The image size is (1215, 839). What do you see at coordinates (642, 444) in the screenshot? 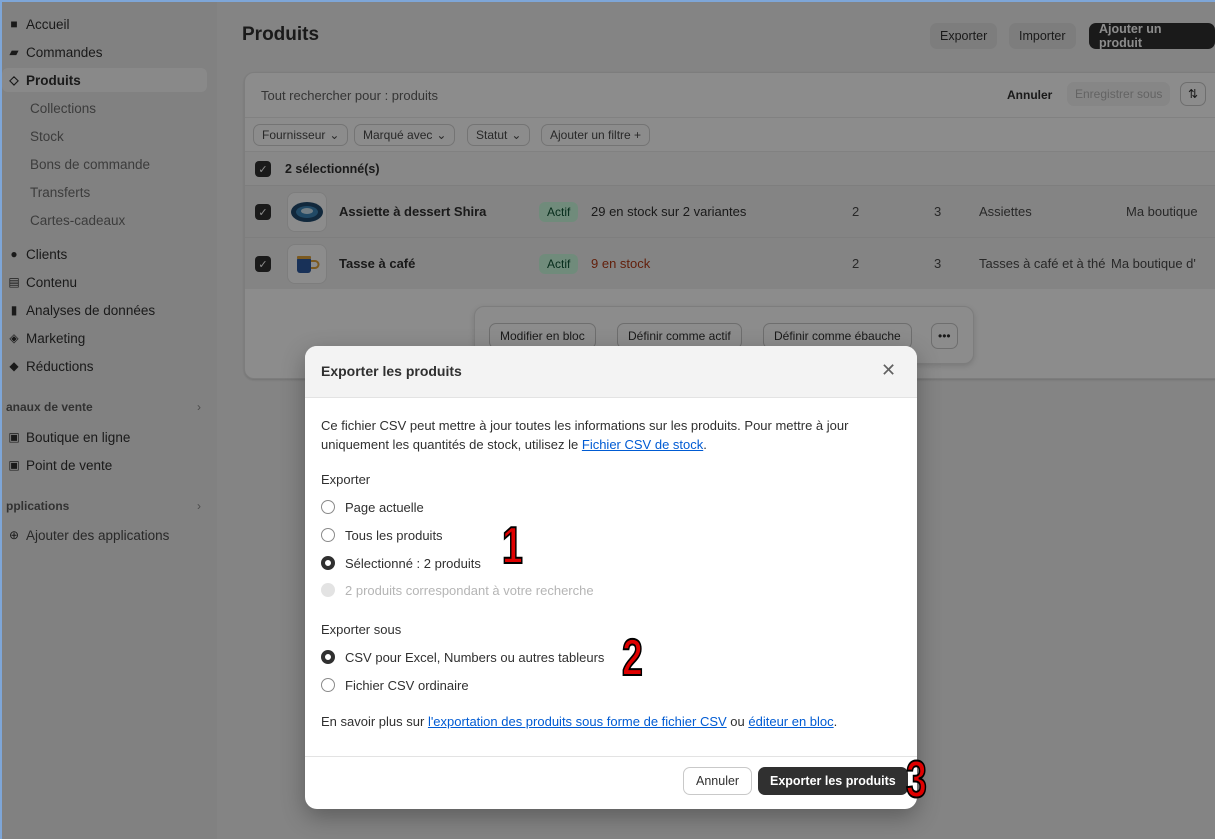
I see `inventory-csv-link: Fichier CSV de stock` at bounding box center [642, 444].